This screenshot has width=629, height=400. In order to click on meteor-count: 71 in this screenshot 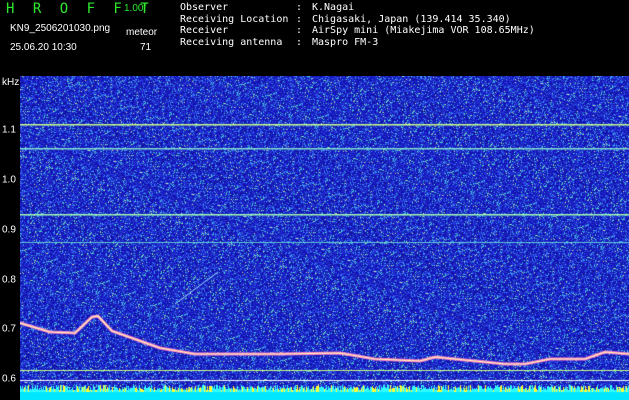, I will do `click(146, 47)`.